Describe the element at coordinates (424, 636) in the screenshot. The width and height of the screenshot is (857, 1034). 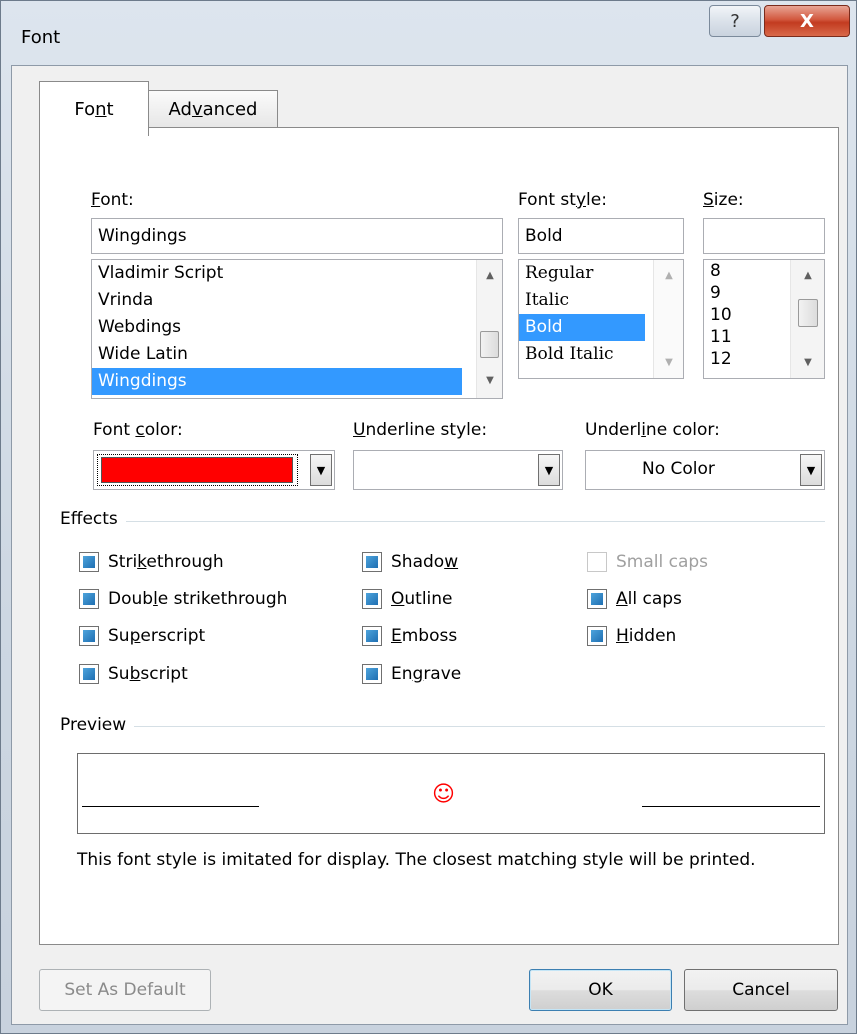
I see `emboss-label: Emboss` at that location.